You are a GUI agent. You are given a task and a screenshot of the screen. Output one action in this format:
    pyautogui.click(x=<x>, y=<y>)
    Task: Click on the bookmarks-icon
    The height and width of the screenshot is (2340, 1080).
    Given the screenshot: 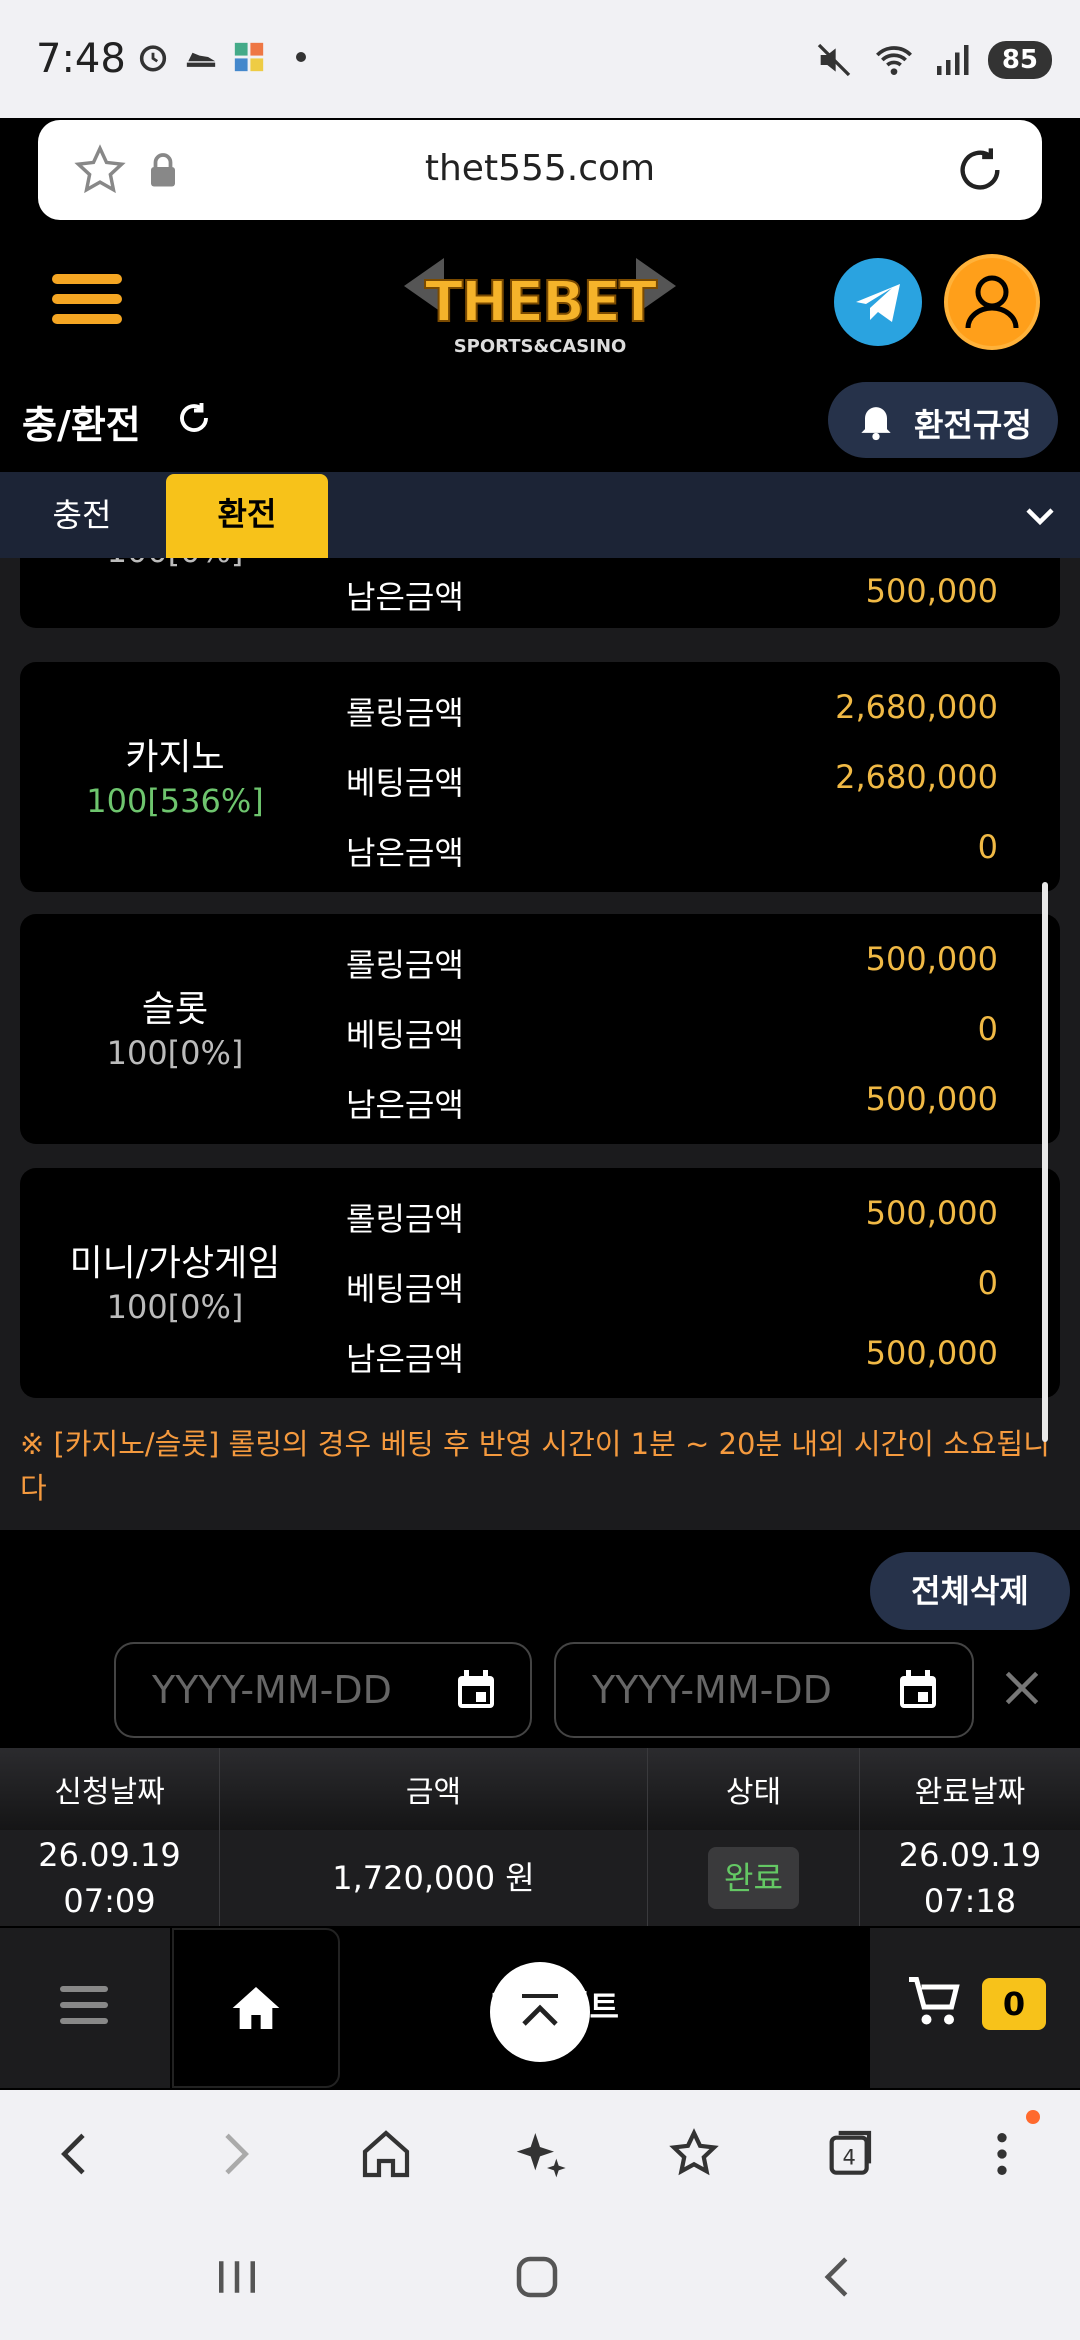 What is the action you would take?
    pyautogui.click(x=694, y=2154)
    